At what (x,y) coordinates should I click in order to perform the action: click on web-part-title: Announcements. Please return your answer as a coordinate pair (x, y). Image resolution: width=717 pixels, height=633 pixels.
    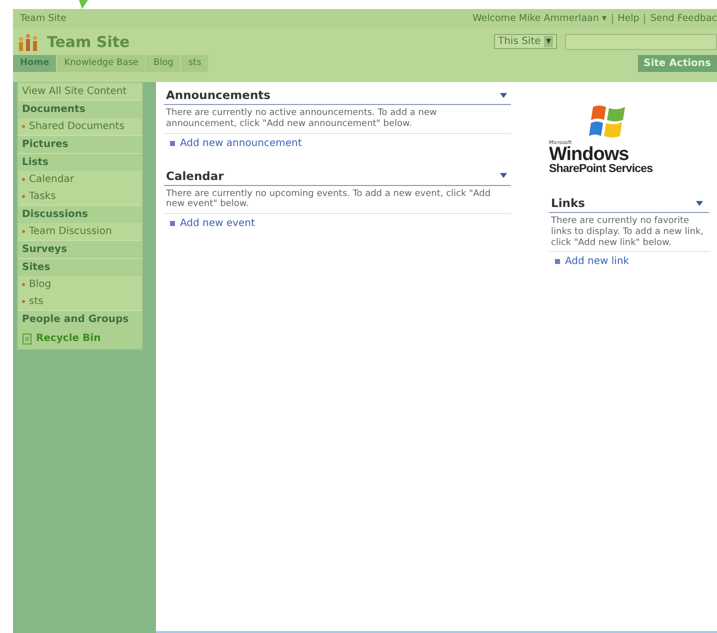
    Looking at the image, I should click on (218, 95).